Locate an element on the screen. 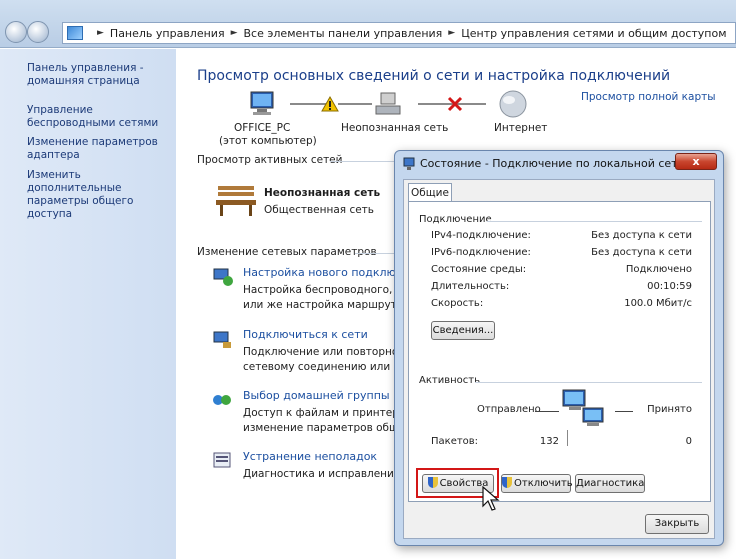 The height and width of the screenshot is (559, 736). diagnose-button: Диагностика is located at coordinates (610, 483).